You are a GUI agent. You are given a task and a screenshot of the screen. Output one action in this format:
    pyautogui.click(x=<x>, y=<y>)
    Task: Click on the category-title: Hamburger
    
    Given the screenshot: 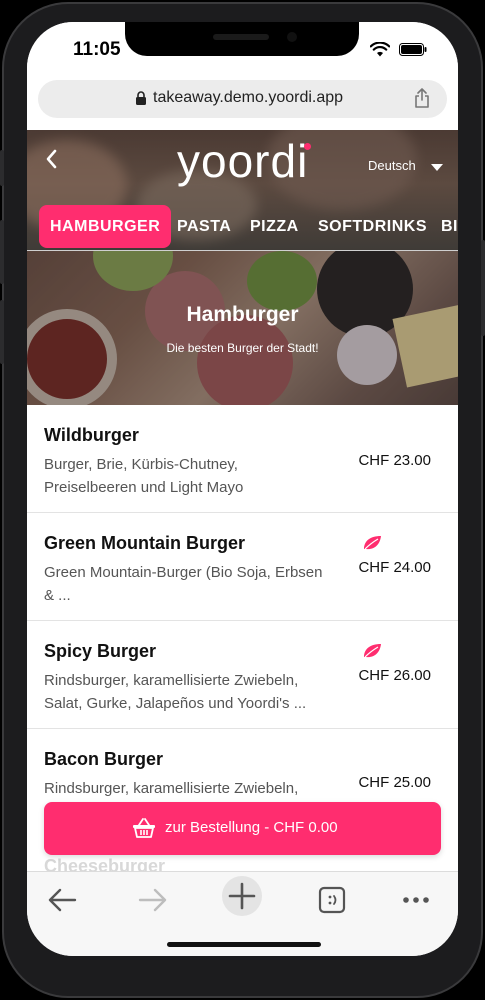 What is the action you would take?
    pyautogui.click(x=242, y=314)
    